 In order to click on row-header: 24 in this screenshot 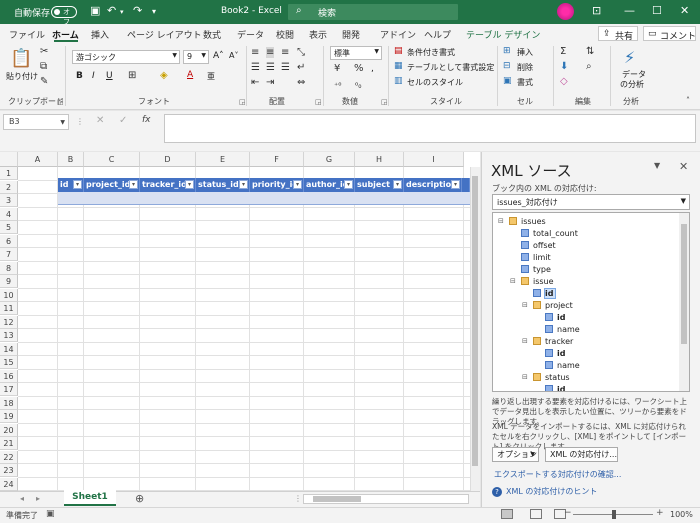, I will do `click(9, 484)`.